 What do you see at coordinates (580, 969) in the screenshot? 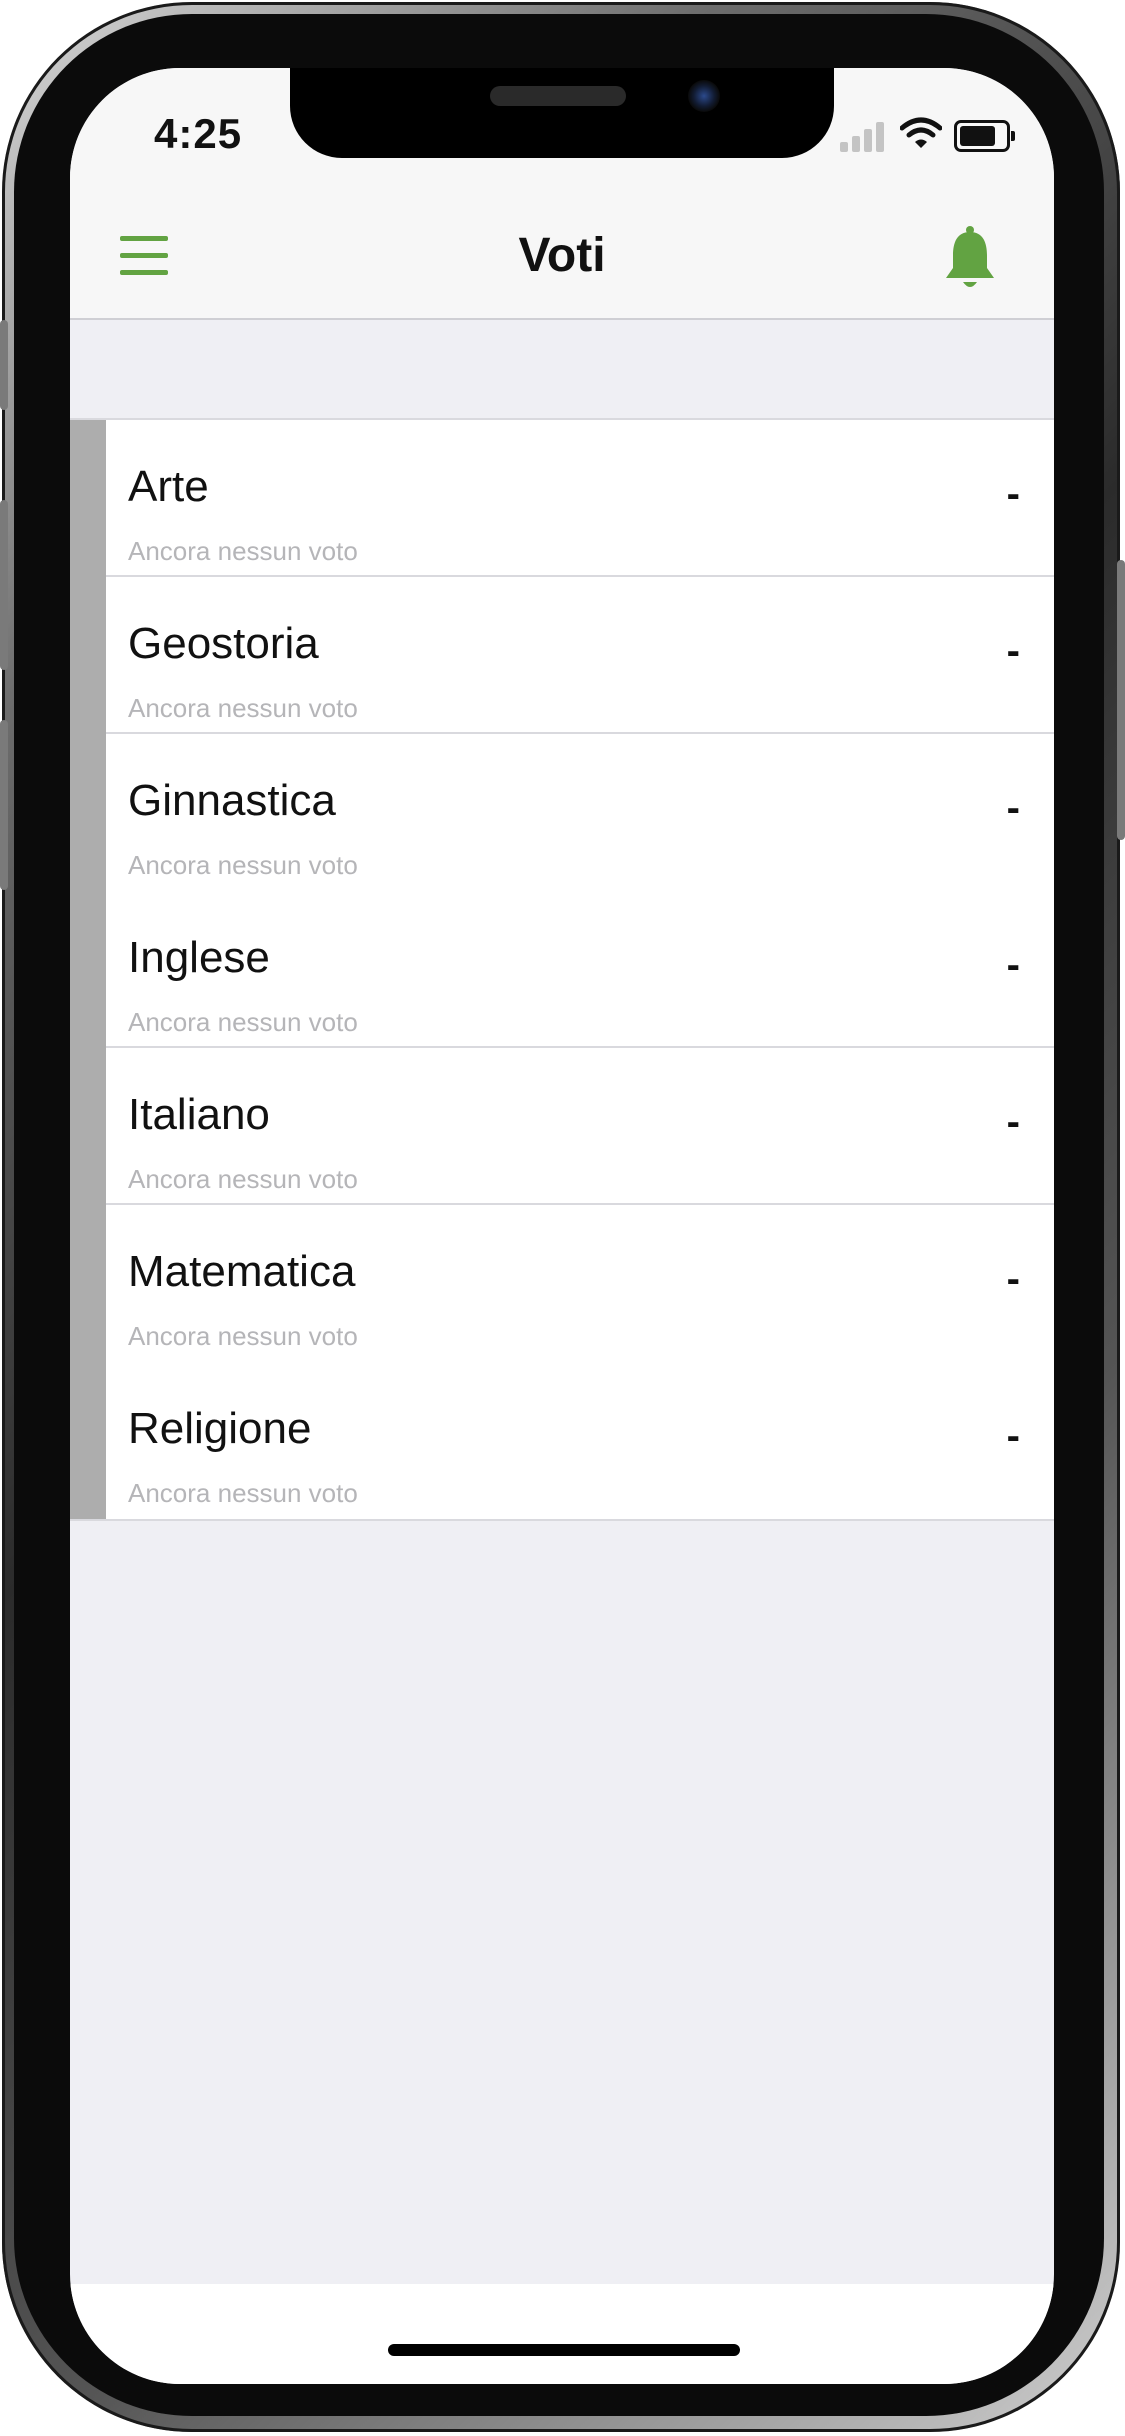
I see `list-item: Inglese Ancora nessun voto -` at bounding box center [580, 969].